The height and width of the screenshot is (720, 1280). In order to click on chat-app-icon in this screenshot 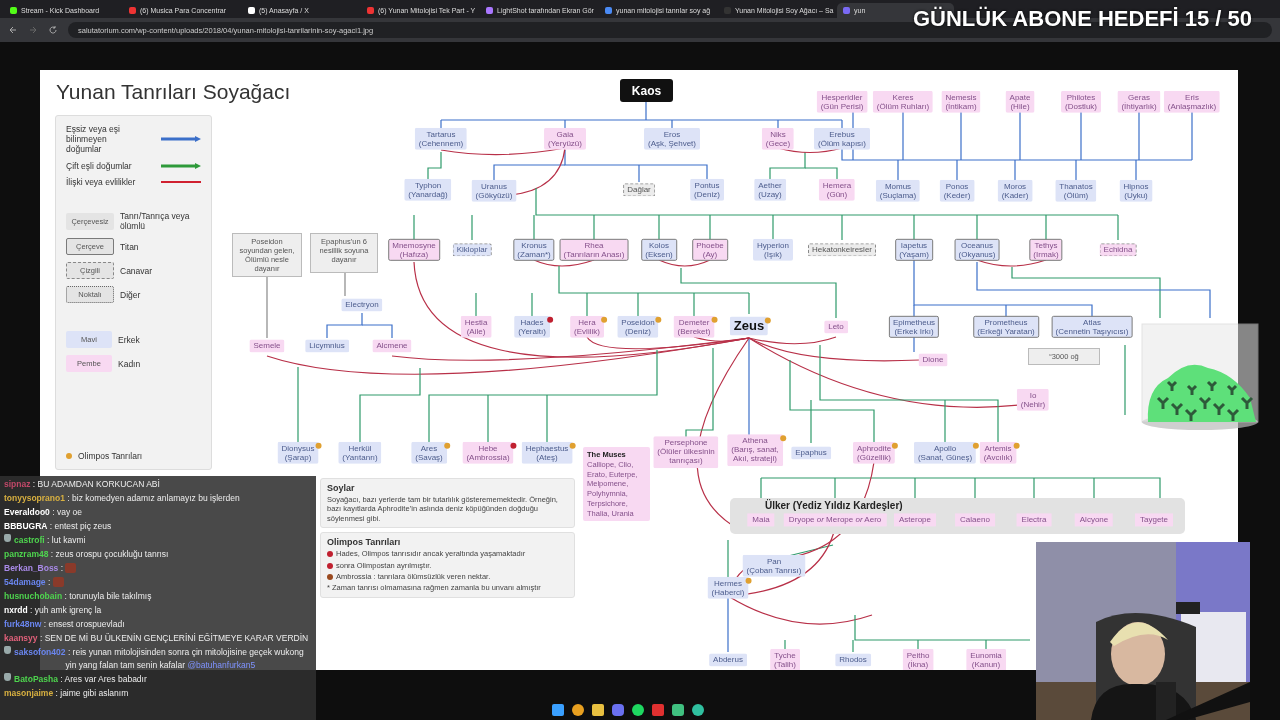, I will do `click(618, 710)`.